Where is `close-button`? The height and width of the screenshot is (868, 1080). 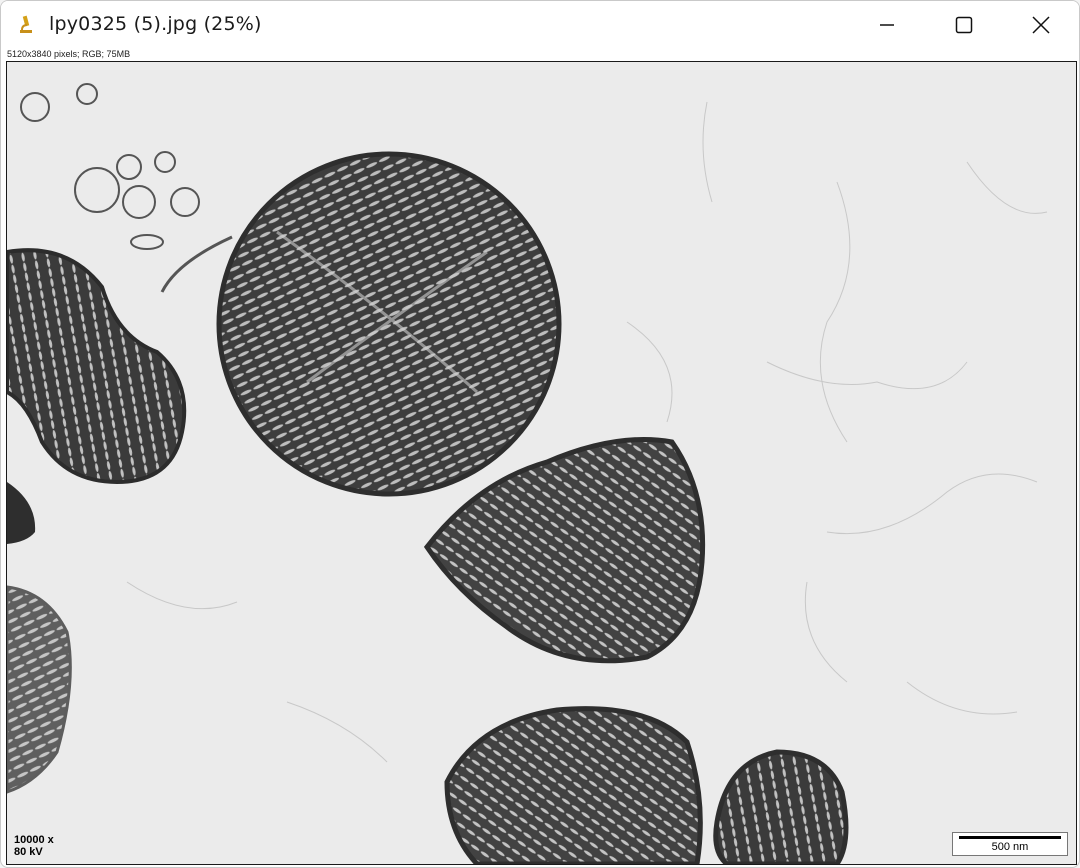 close-button is located at coordinates (1040, 24).